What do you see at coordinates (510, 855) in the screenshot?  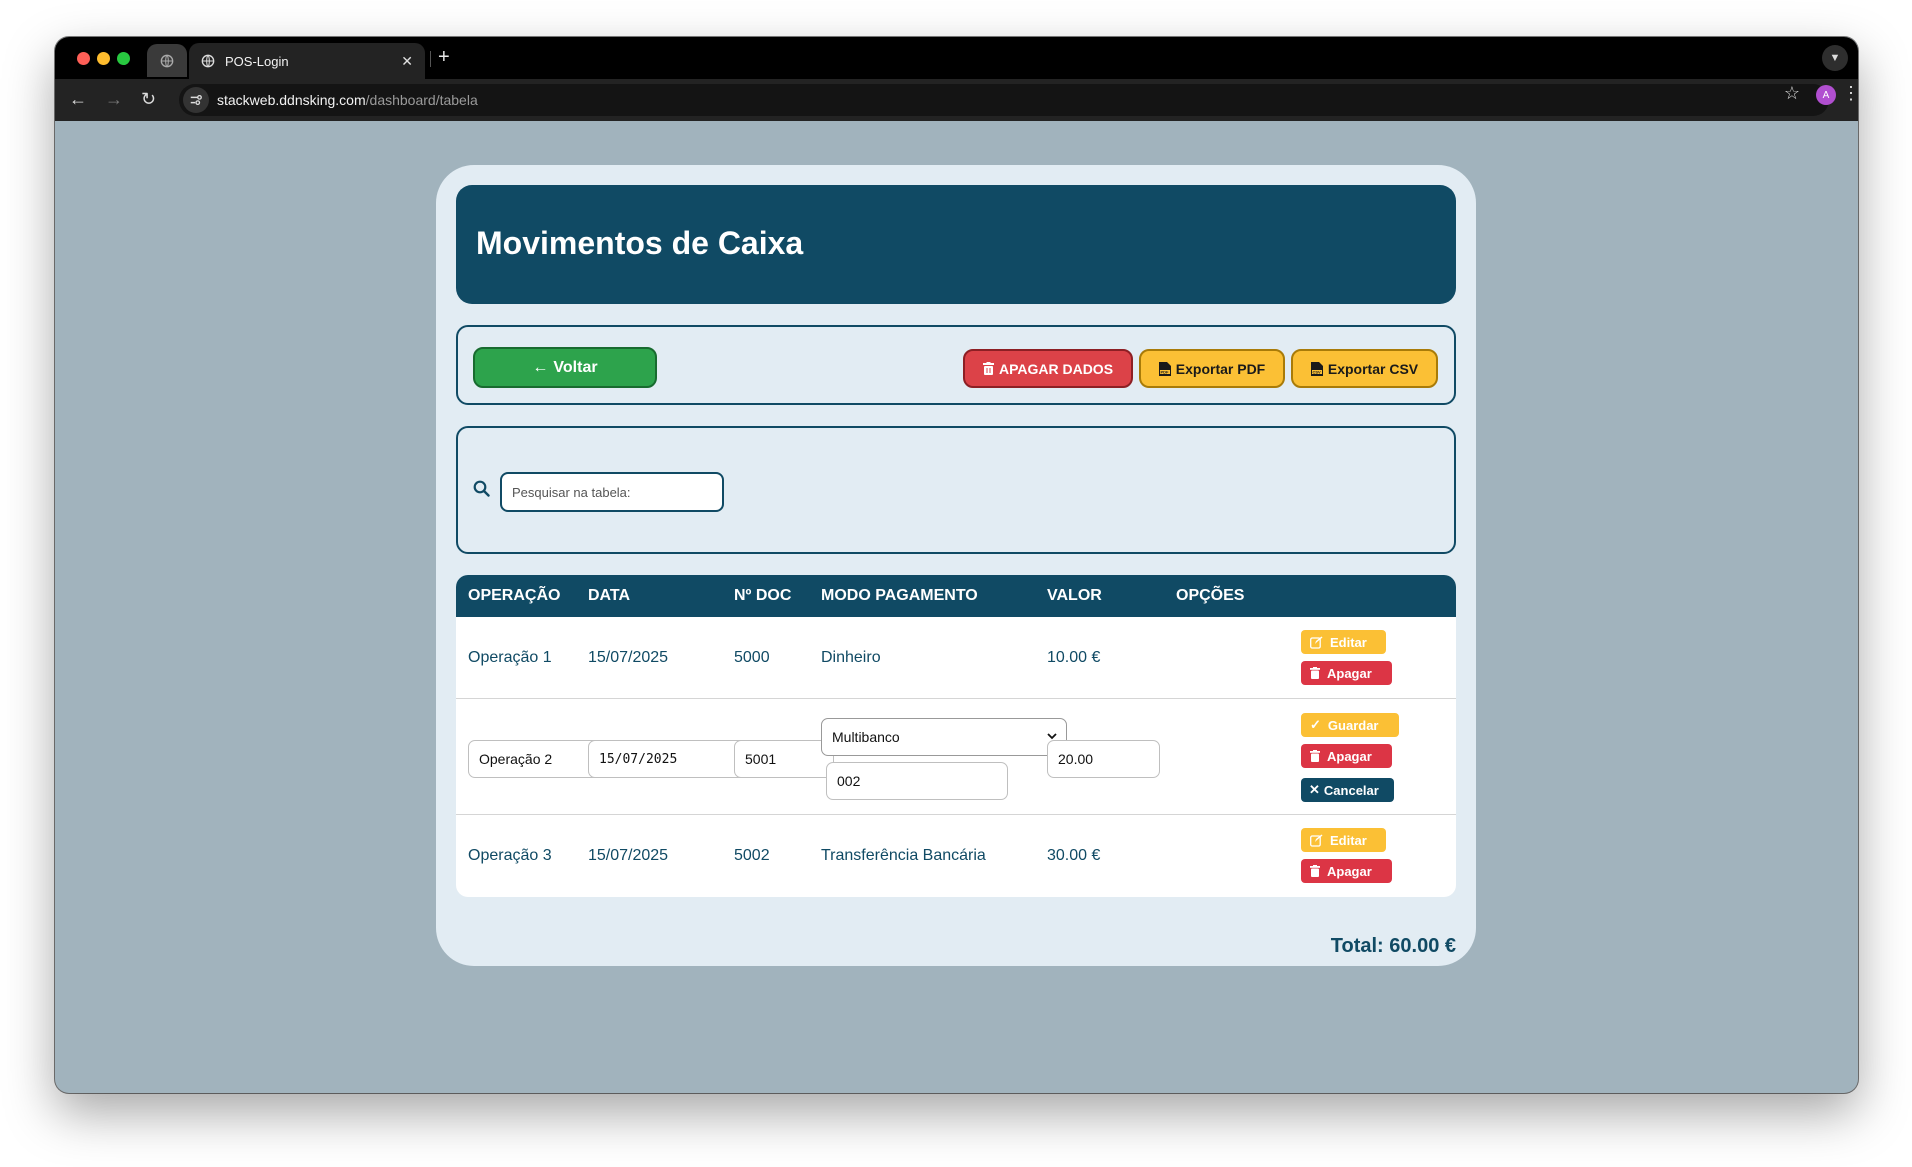 I see `cell-operacao: Operação 3` at bounding box center [510, 855].